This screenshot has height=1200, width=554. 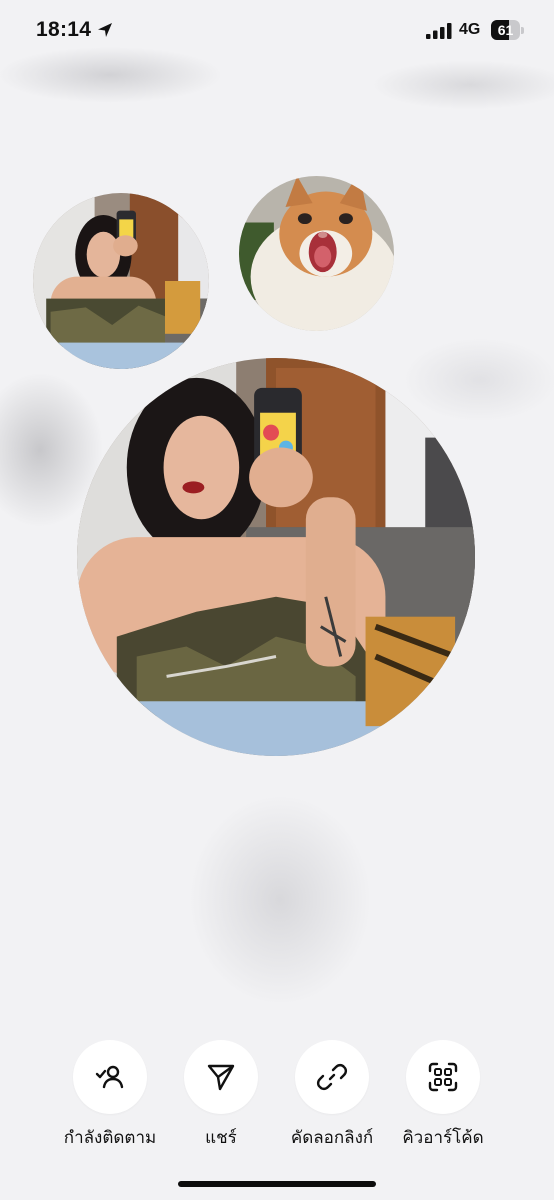 I want to click on portrait-photo-icon, so click(x=121, y=281).